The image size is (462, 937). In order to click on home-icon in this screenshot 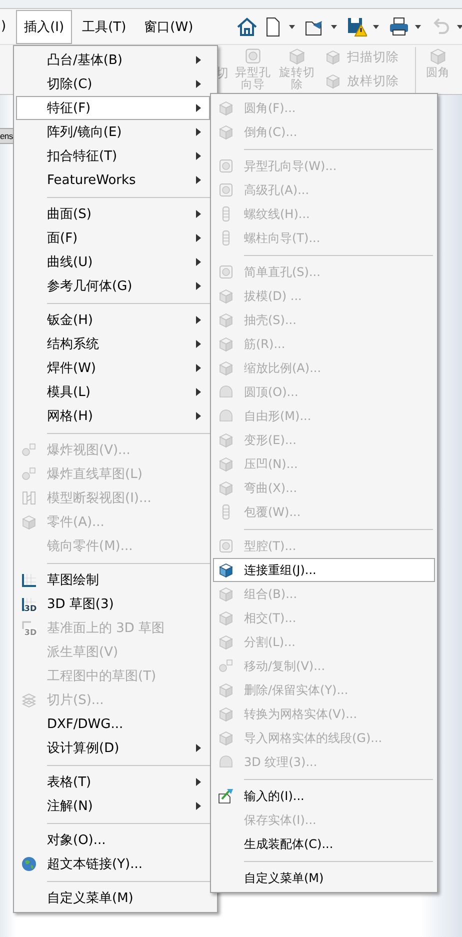, I will do `click(247, 26)`.